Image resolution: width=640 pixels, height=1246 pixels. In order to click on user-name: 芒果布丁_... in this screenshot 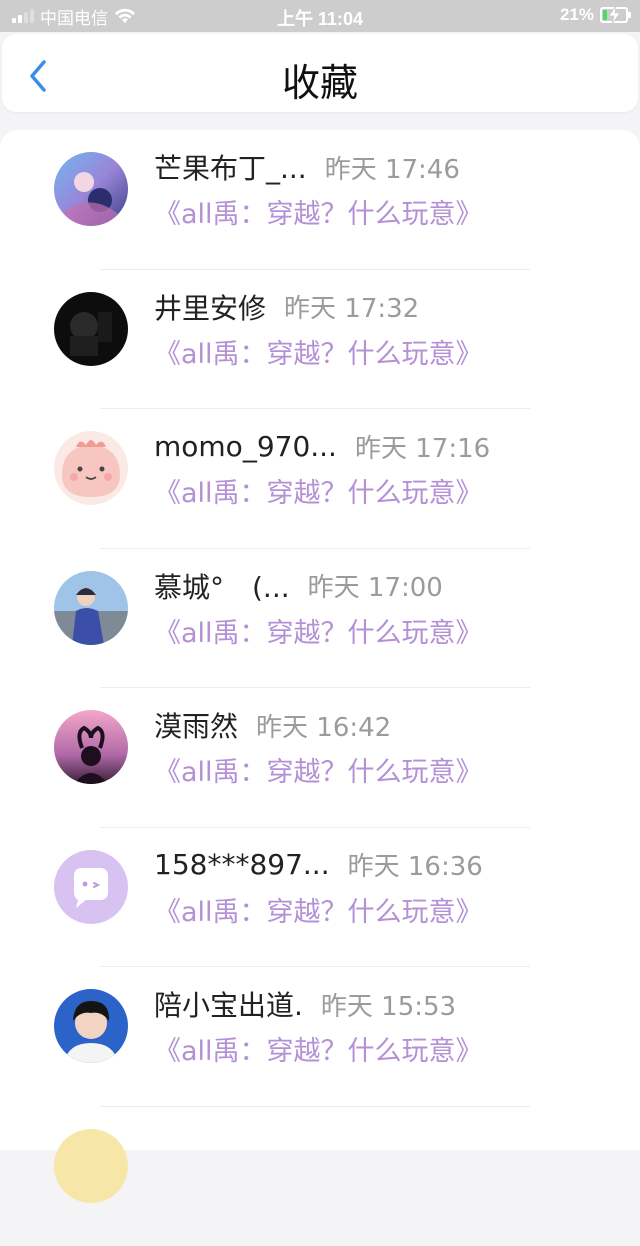, I will do `click(230, 167)`.